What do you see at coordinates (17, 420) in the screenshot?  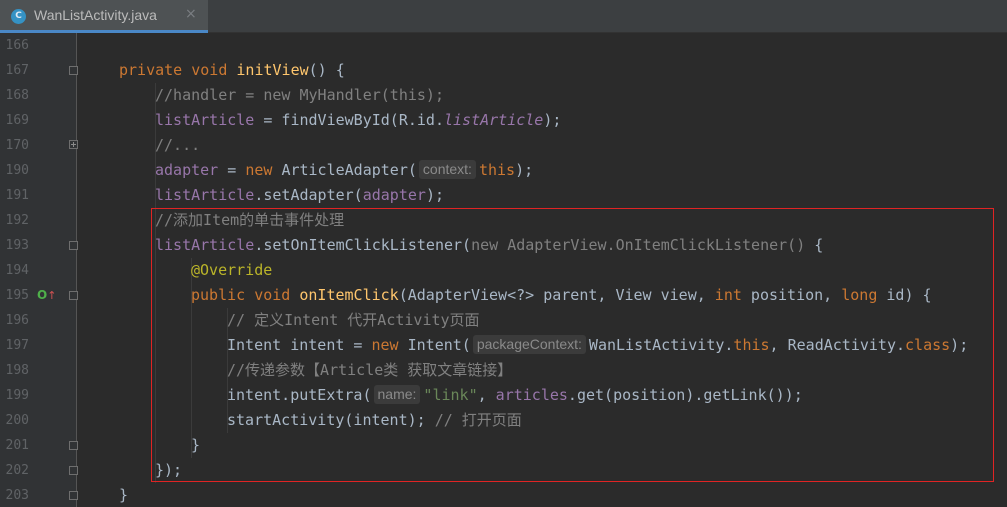 I see `line-number: 200` at bounding box center [17, 420].